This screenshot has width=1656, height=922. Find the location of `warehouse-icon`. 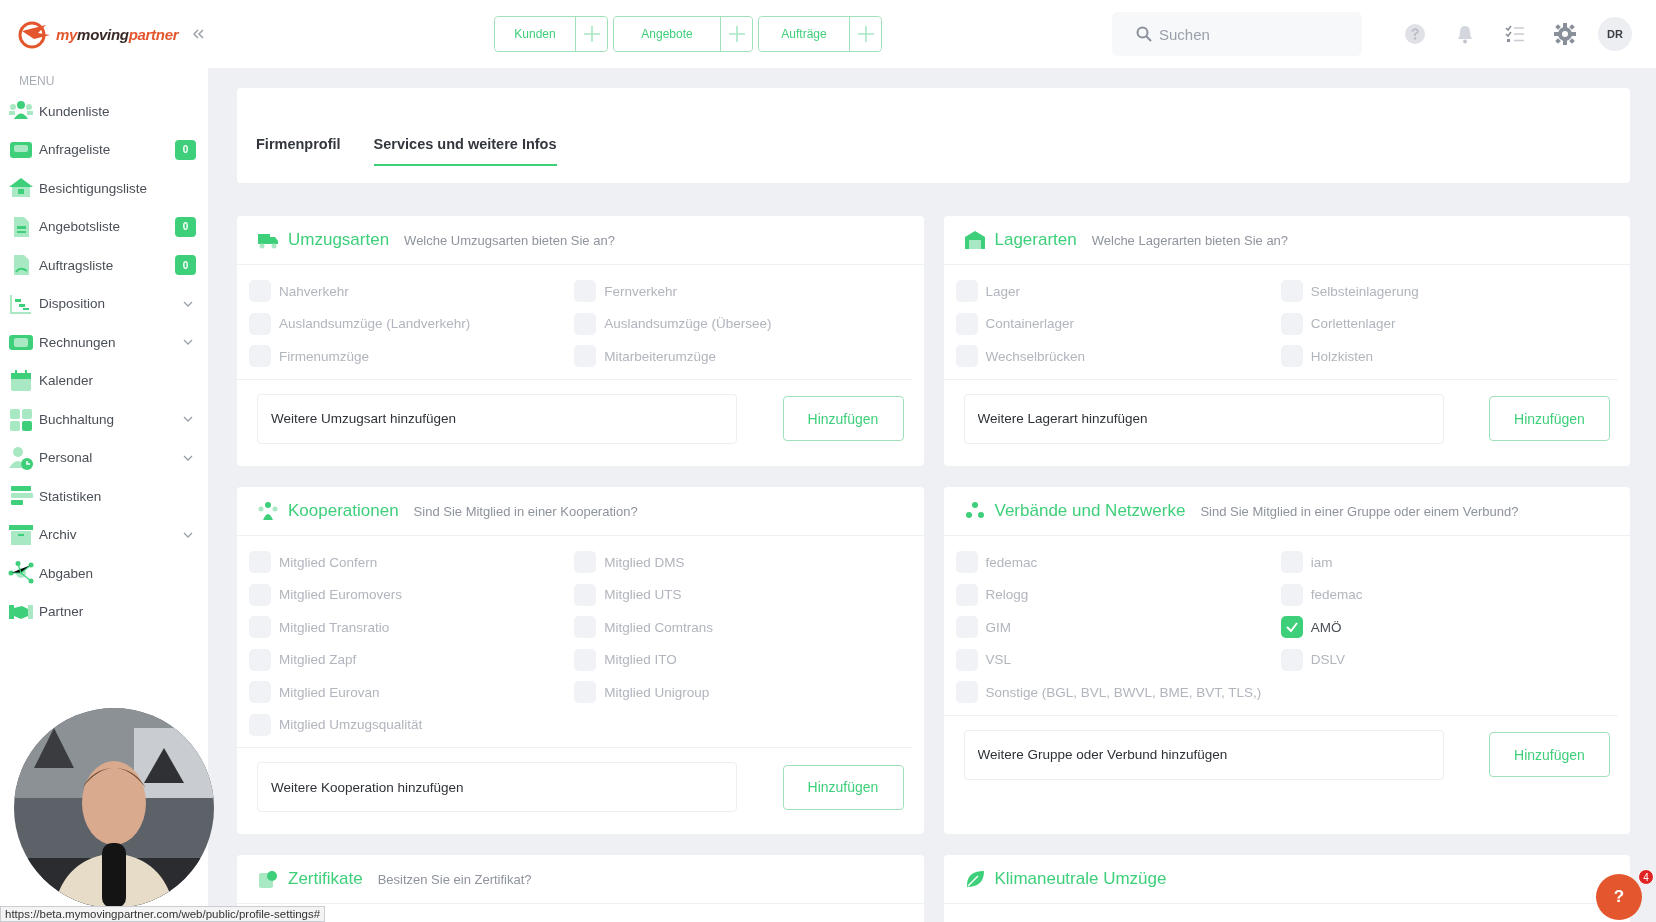

warehouse-icon is located at coordinates (974, 240).